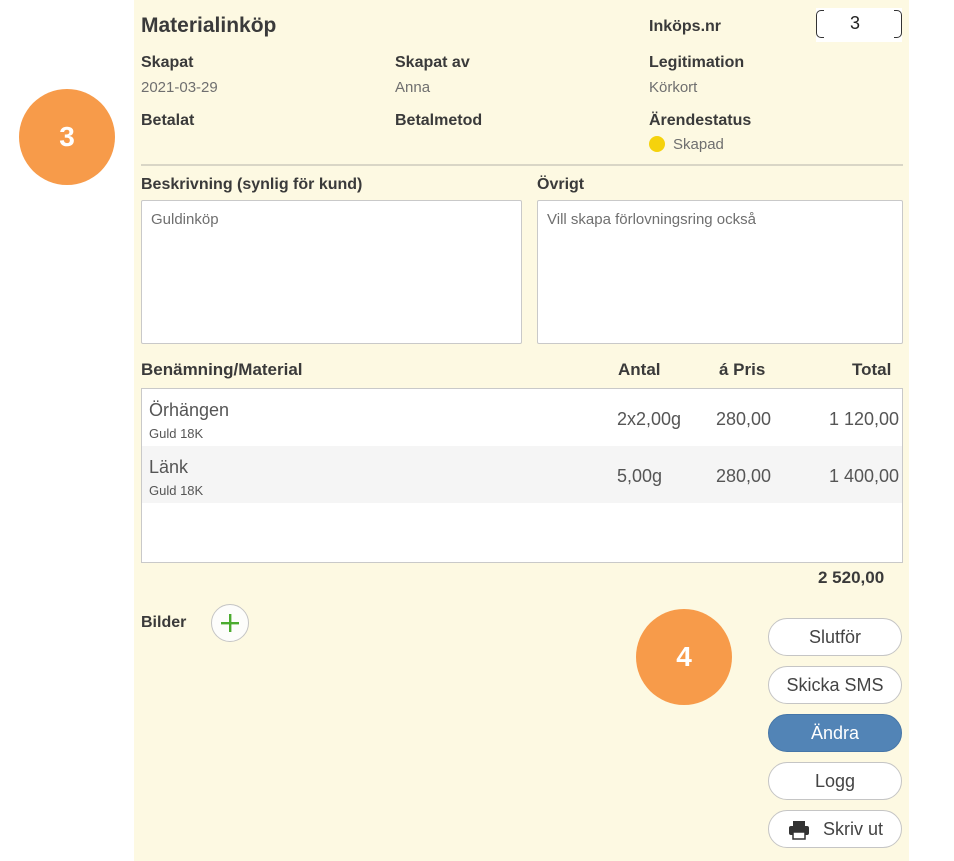 This screenshot has width=954, height=861. What do you see at coordinates (222, 369) in the screenshot?
I see `column-header-name: Benämning/Material` at bounding box center [222, 369].